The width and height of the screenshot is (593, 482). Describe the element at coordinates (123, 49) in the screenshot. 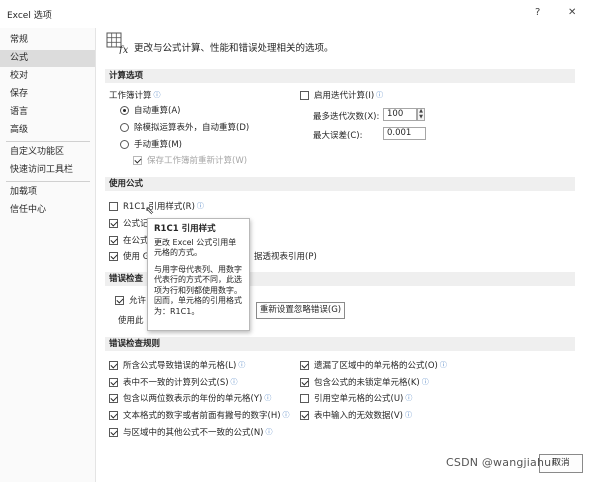

I see `svg-text: fx` at that location.